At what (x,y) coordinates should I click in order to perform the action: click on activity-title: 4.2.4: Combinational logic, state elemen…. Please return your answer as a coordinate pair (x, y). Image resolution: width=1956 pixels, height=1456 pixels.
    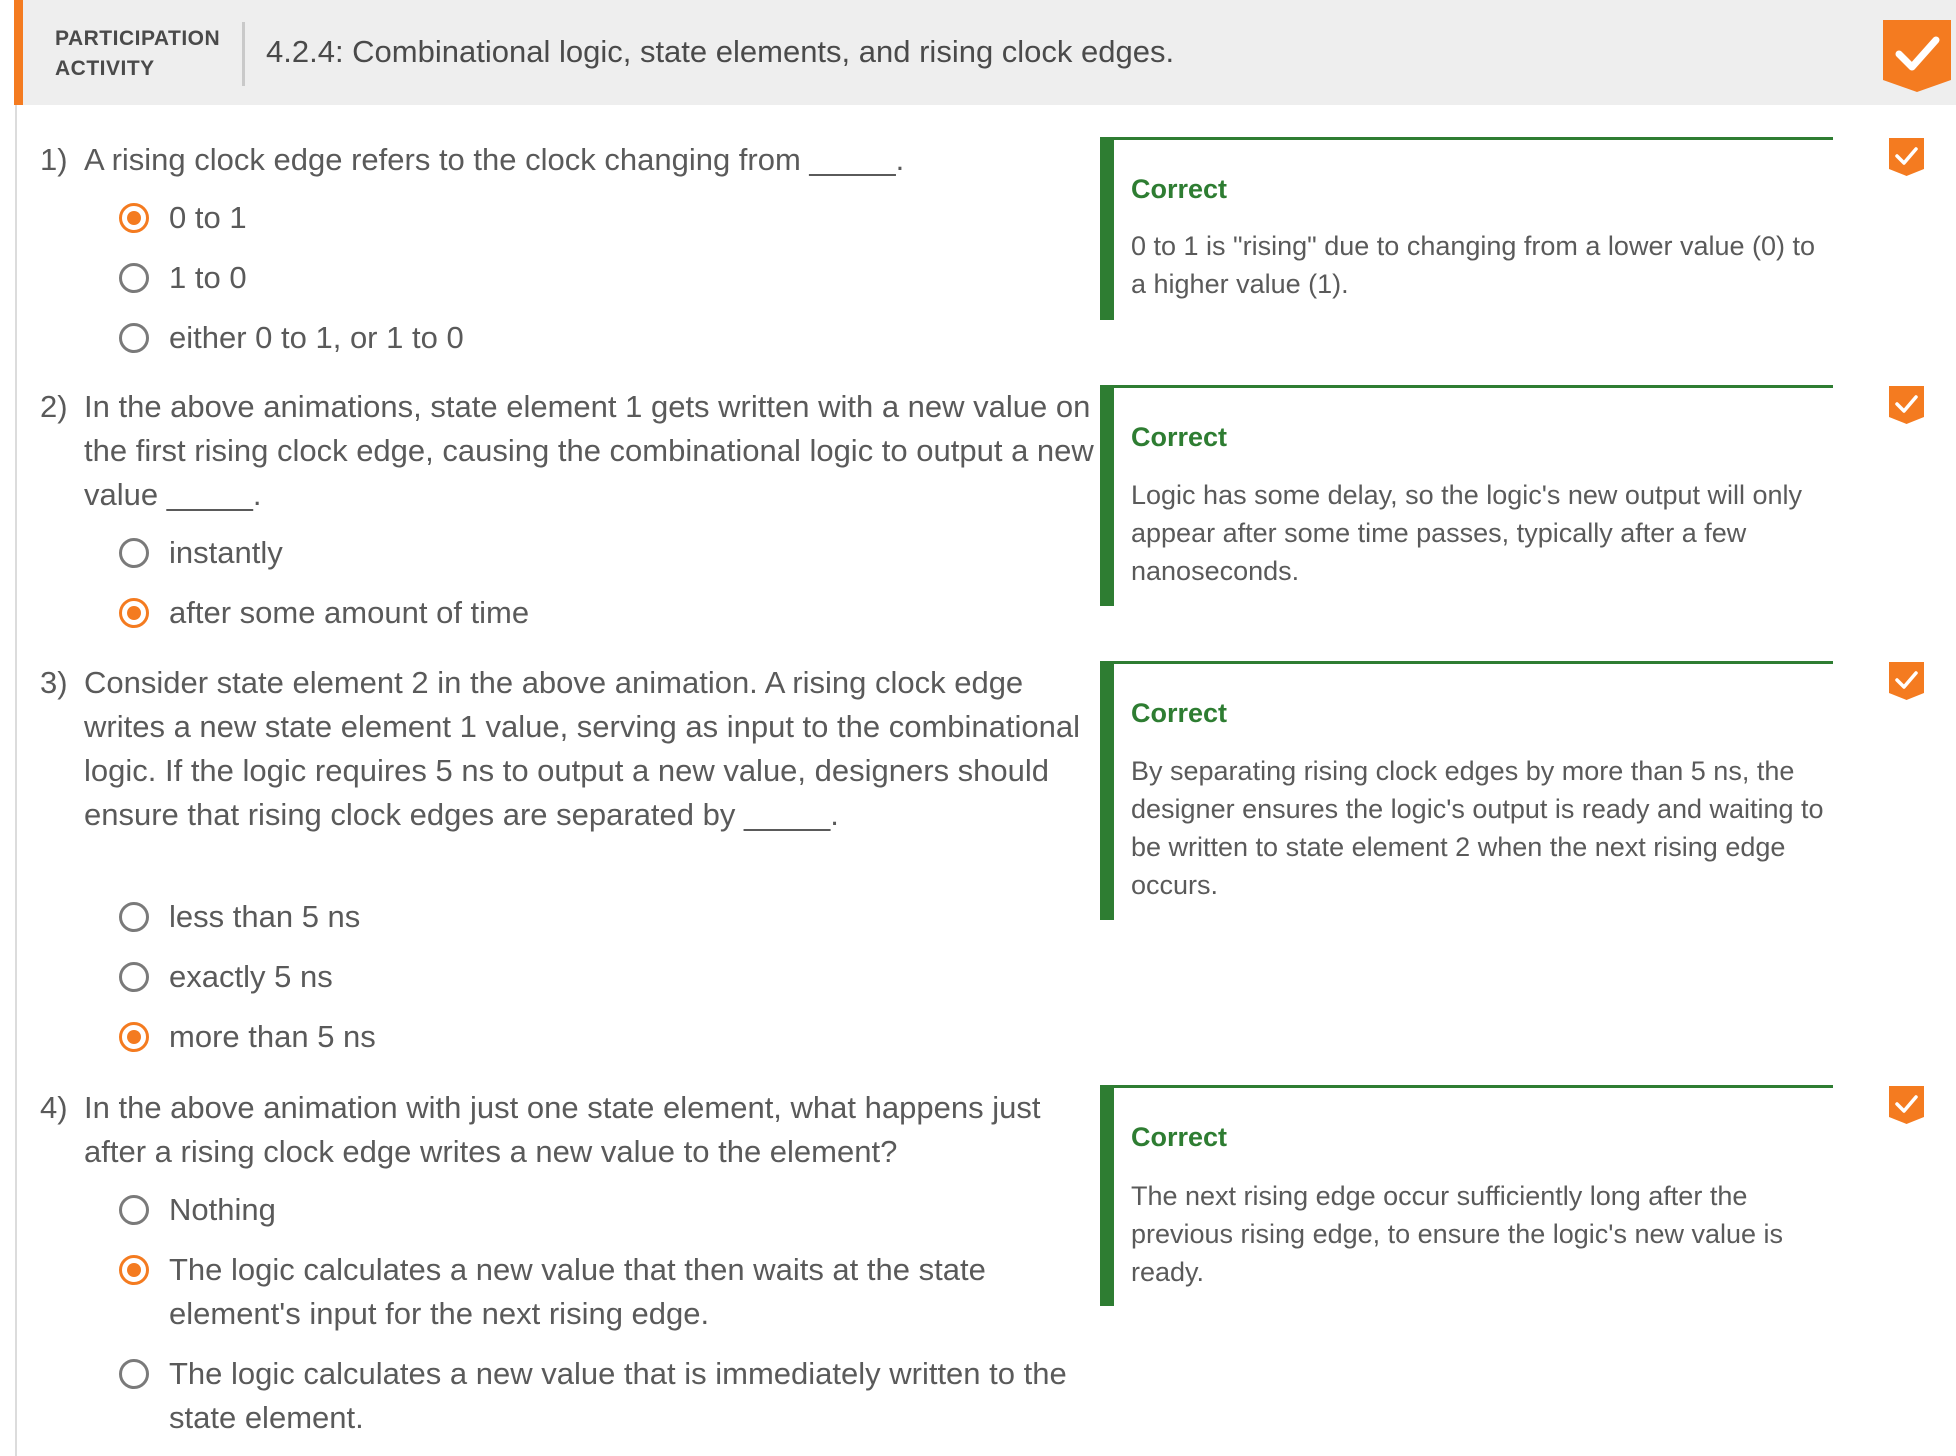
    Looking at the image, I should click on (720, 51).